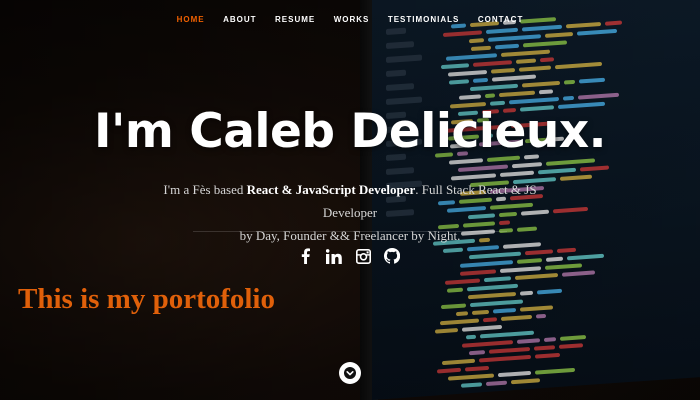  Describe the element at coordinates (350, 257) in the screenshot. I see `social-links` at that location.